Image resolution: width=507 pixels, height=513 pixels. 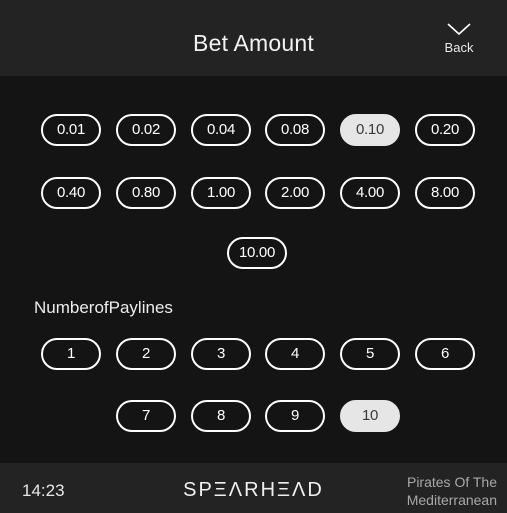 I want to click on bet-option-8-00: 8.00, so click(x=445, y=193).